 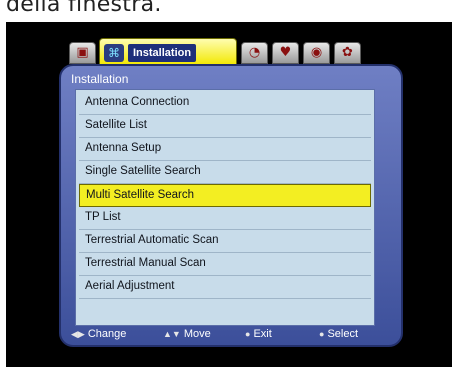 I want to click on menu-item-multi-satellite-search: Multi Satellite Search, so click(x=225, y=195).